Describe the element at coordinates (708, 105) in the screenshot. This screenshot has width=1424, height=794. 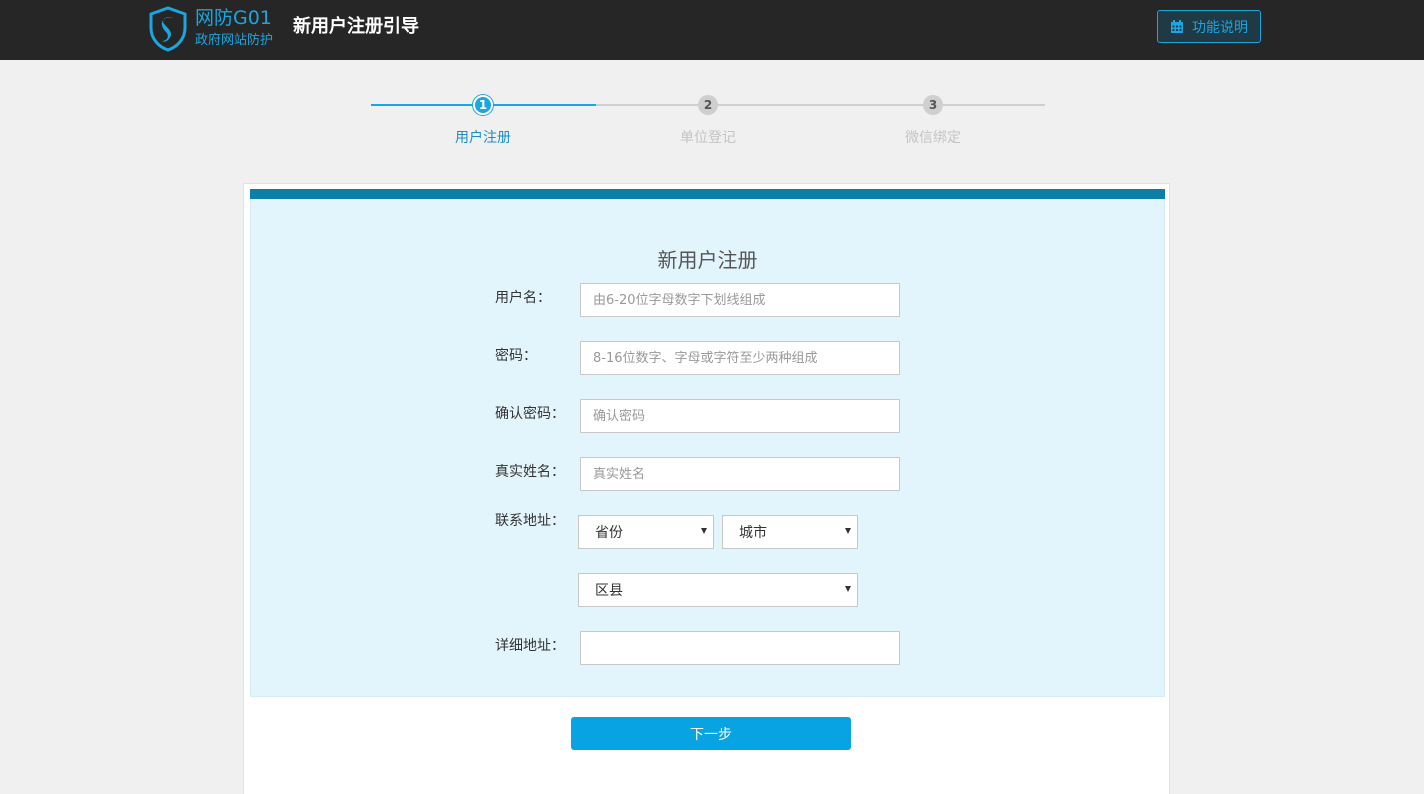
I see `step-2-marker: 2` at that location.